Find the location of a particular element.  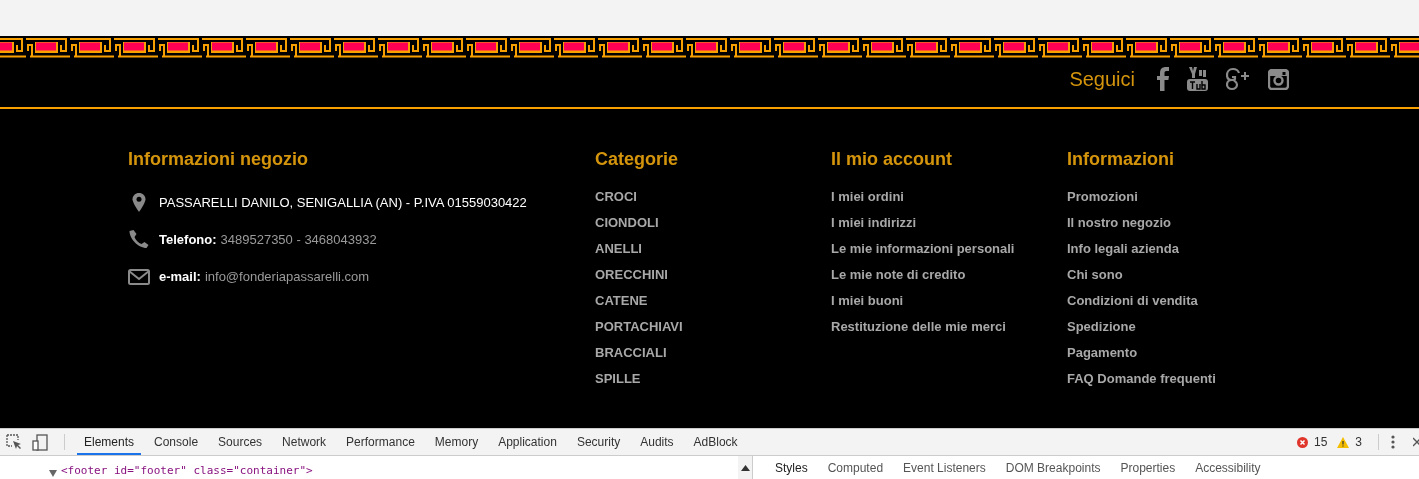

devtools-tab: Performance is located at coordinates (380, 442).